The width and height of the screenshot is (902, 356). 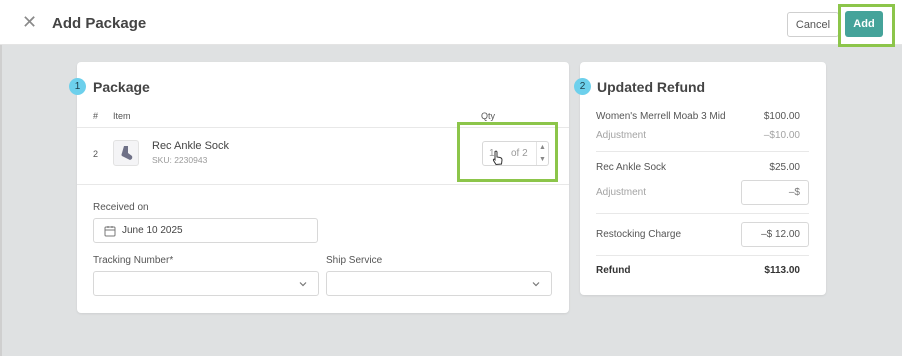 What do you see at coordinates (651, 87) in the screenshot?
I see `refund-title: Updated Refund` at bounding box center [651, 87].